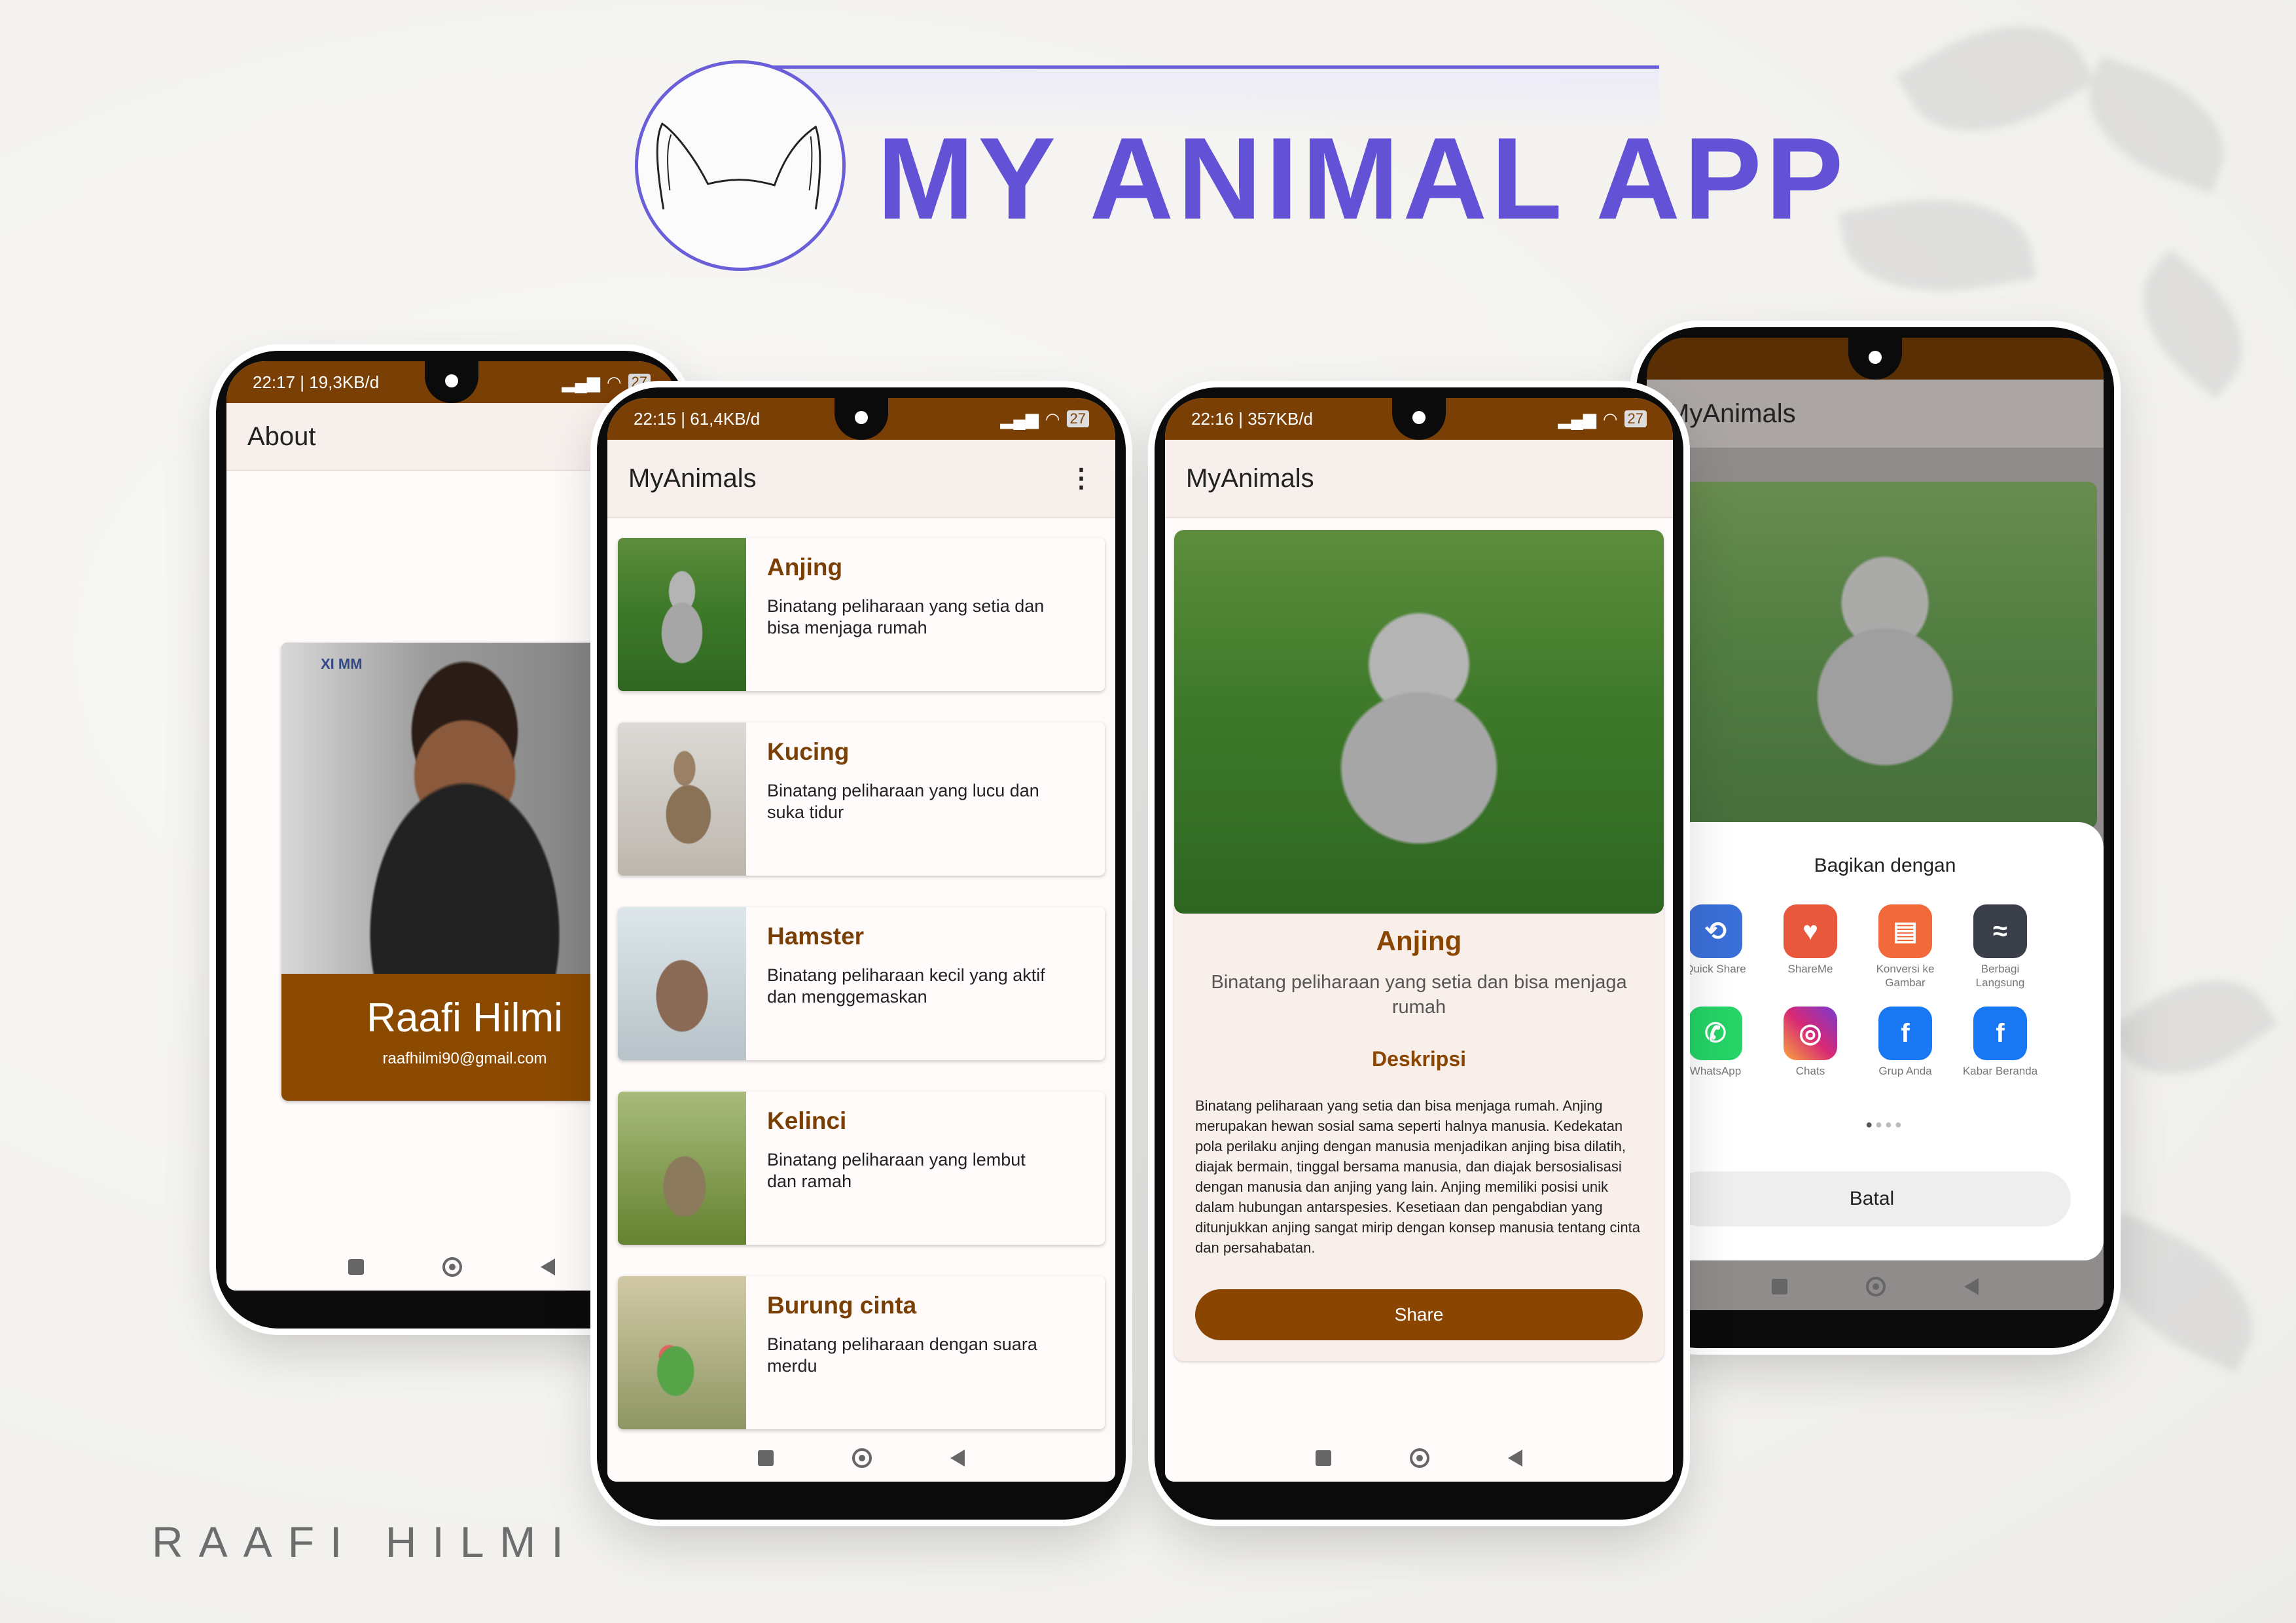 This screenshot has width=2296, height=1623. Describe the element at coordinates (464, 808) in the screenshot. I see `profile-photo: XI MM` at that location.